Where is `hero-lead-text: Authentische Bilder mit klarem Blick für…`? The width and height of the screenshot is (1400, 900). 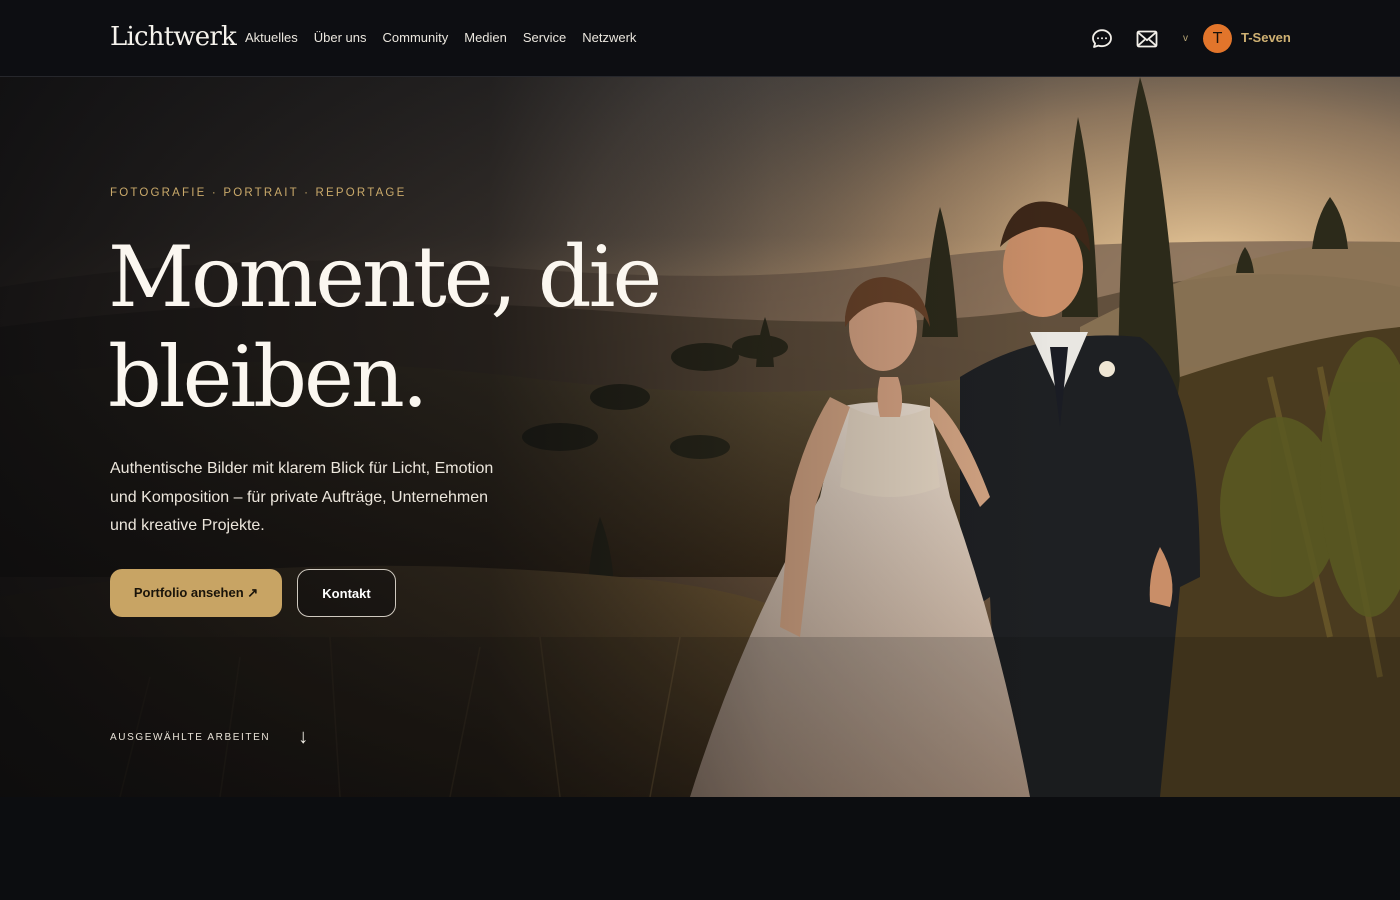
hero-lead-text: Authentische Bilder mit klarem Blick für… is located at coordinates (302, 497).